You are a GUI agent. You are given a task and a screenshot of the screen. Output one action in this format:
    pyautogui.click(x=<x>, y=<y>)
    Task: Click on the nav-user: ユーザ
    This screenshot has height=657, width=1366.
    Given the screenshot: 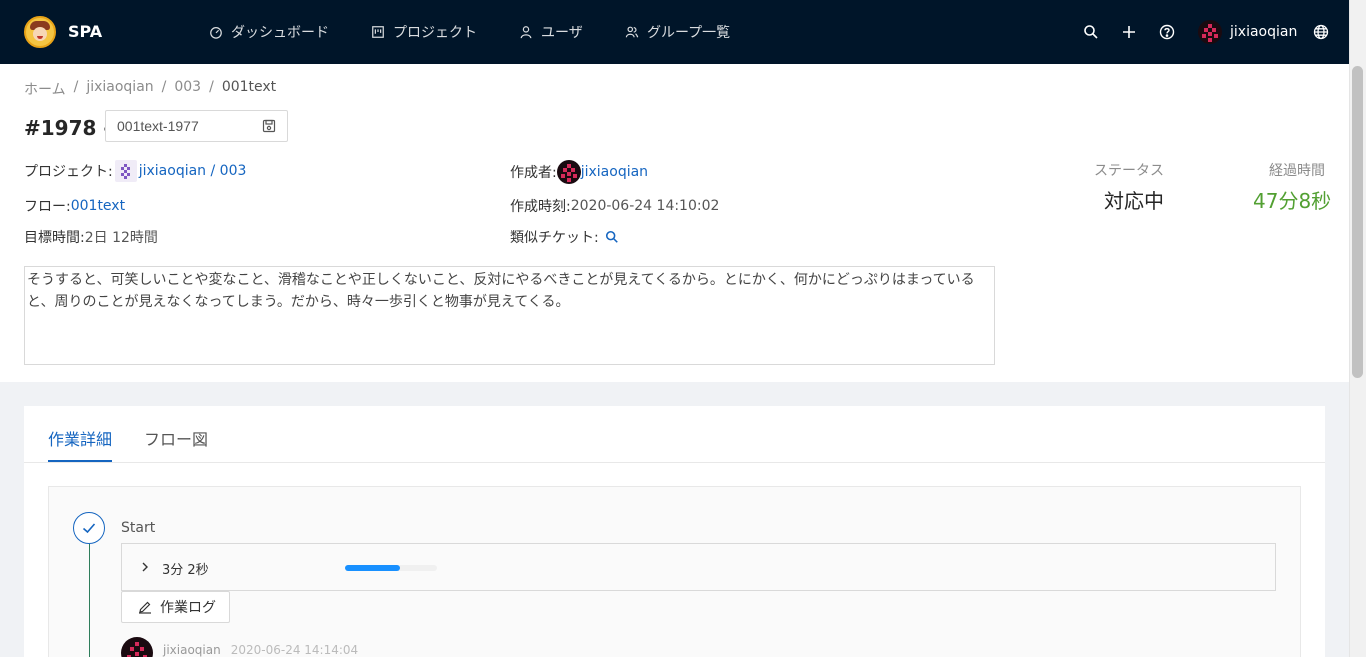 What is the action you would take?
    pyautogui.click(x=551, y=32)
    